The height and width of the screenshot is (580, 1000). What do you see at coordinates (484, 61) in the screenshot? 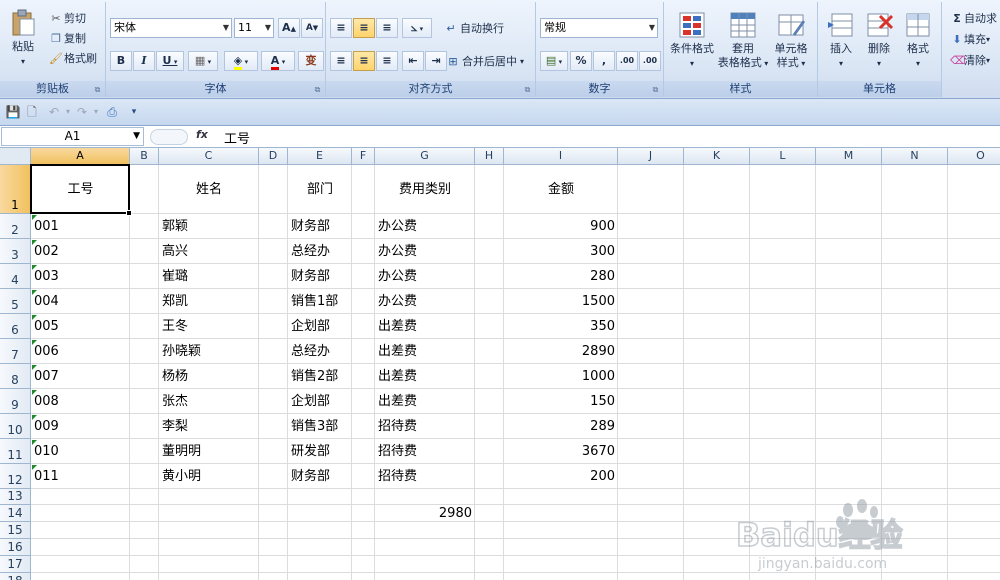
I see `merge-center-button: ⊞ 合并后居中 ▾` at bounding box center [484, 61].